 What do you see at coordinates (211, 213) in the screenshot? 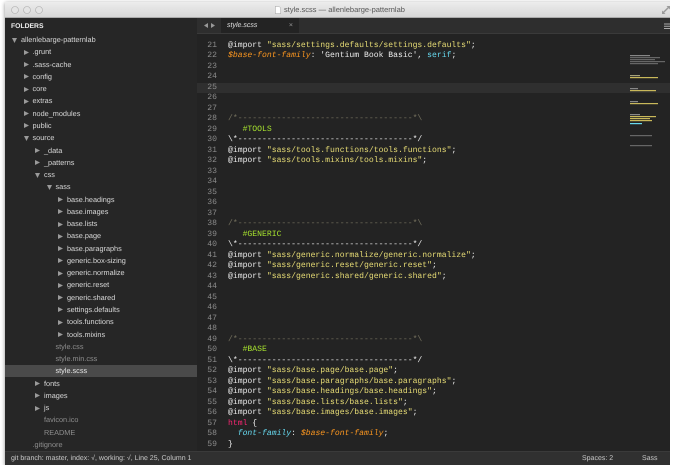
I see `line-number: 37` at bounding box center [211, 213].